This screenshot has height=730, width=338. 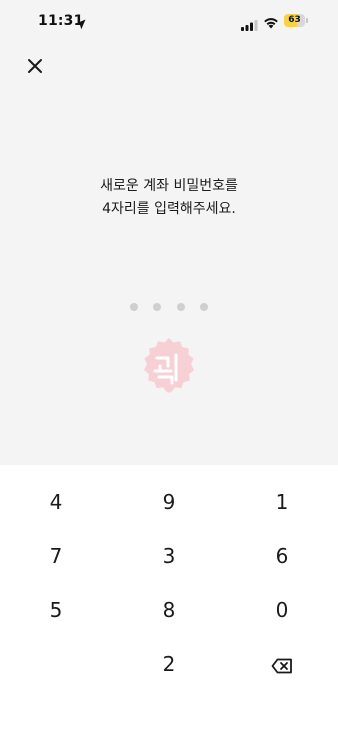 What do you see at coordinates (56, 610) in the screenshot?
I see `digit-key: 5` at bounding box center [56, 610].